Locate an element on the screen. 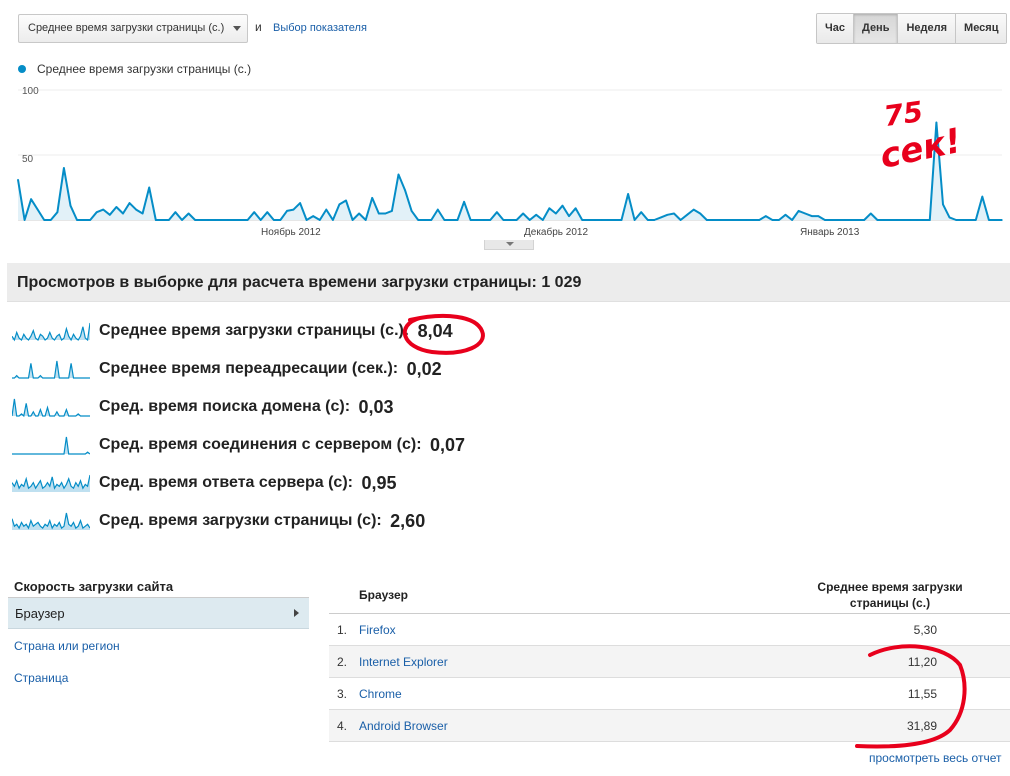 The image size is (1010, 776). metric-label: Сред. время ответа сервера (с): is located at coordinates (228, 482).